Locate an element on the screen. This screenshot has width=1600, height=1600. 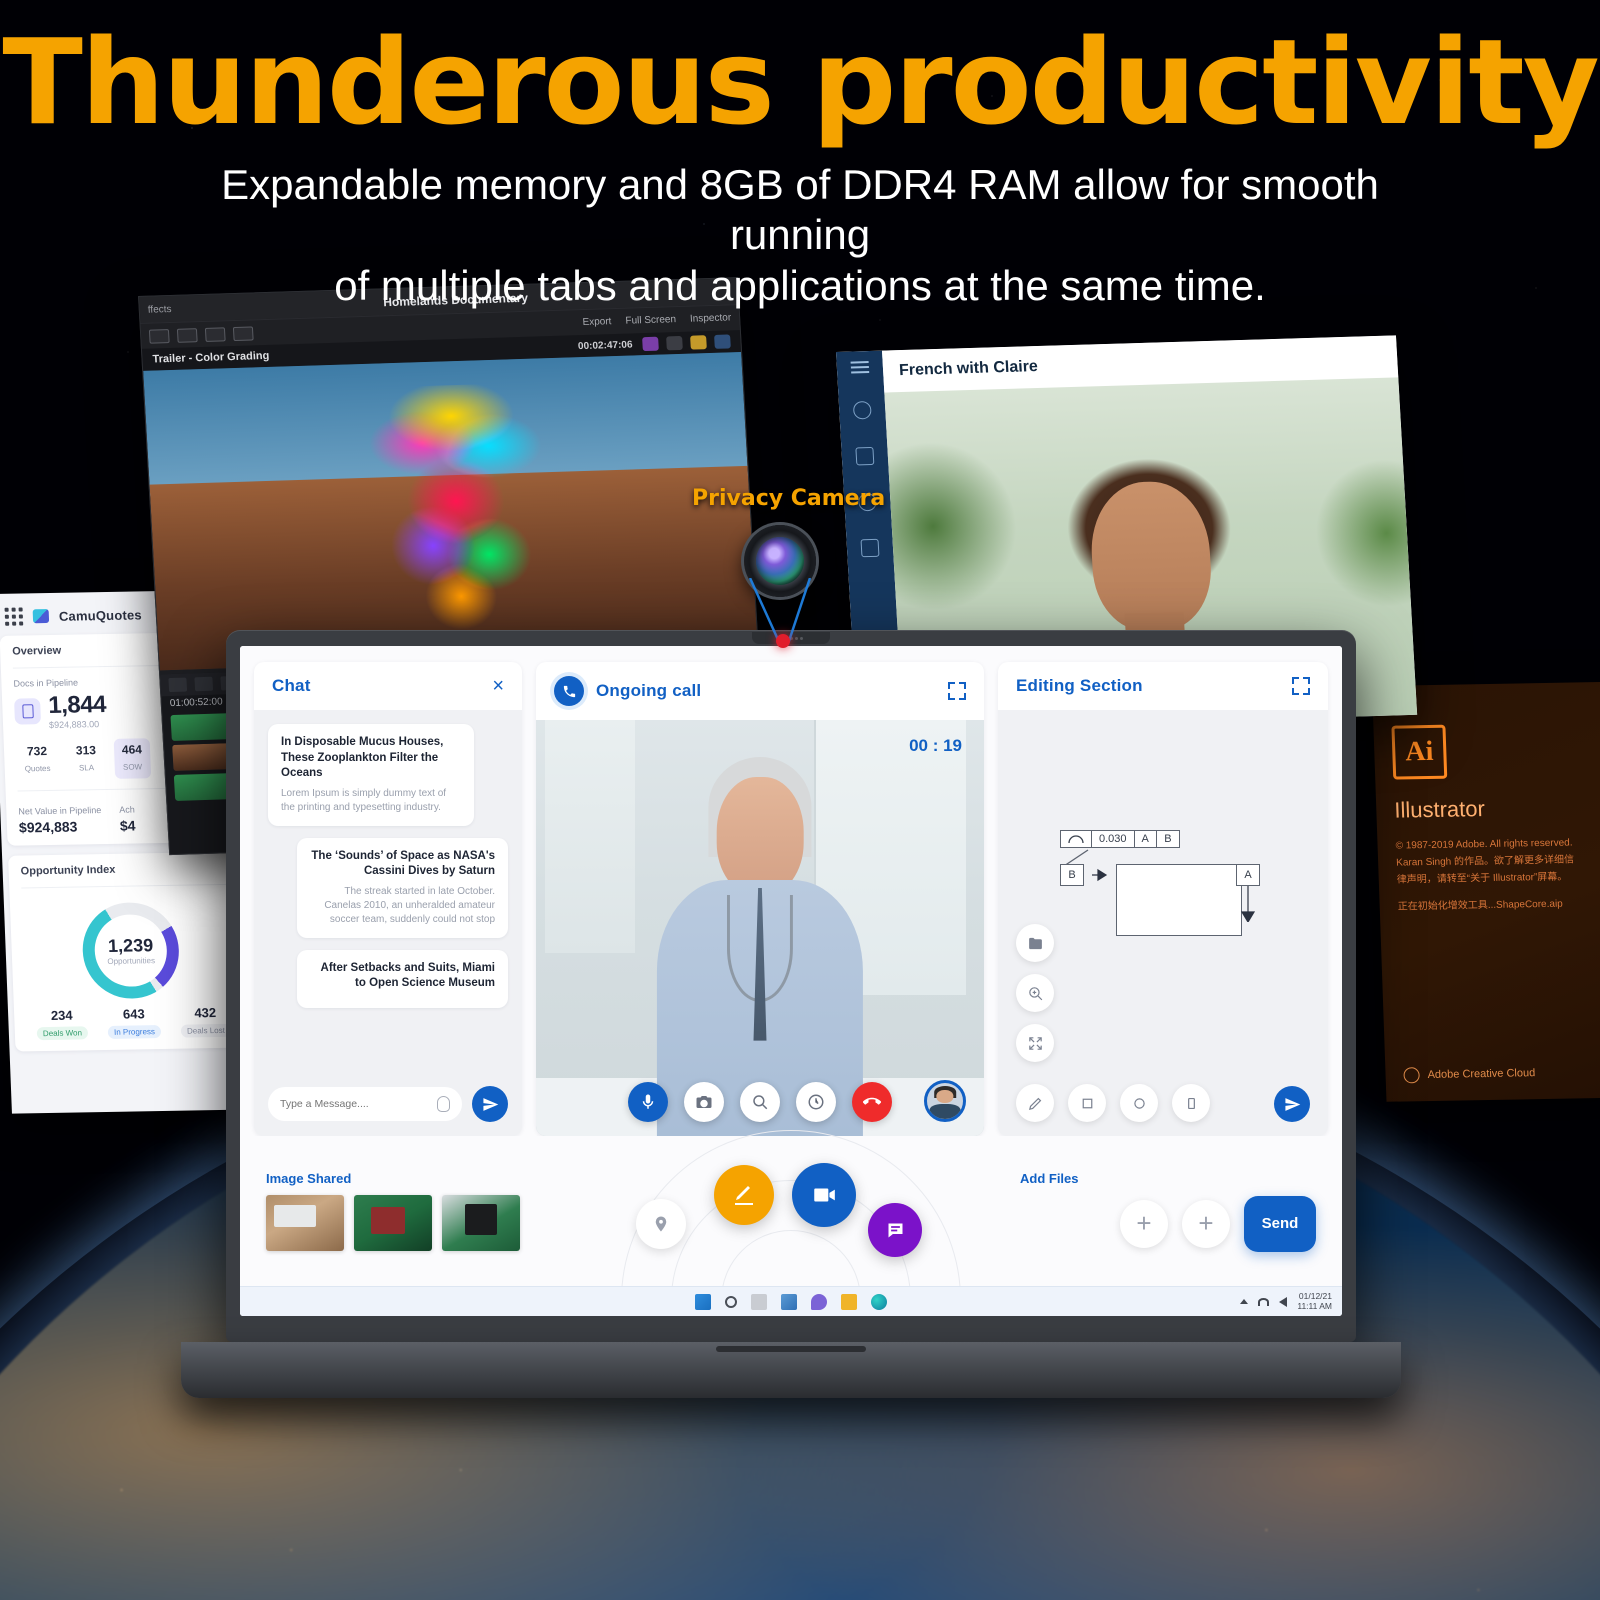
editing-send-button is located at coordinates (1292, 1104).